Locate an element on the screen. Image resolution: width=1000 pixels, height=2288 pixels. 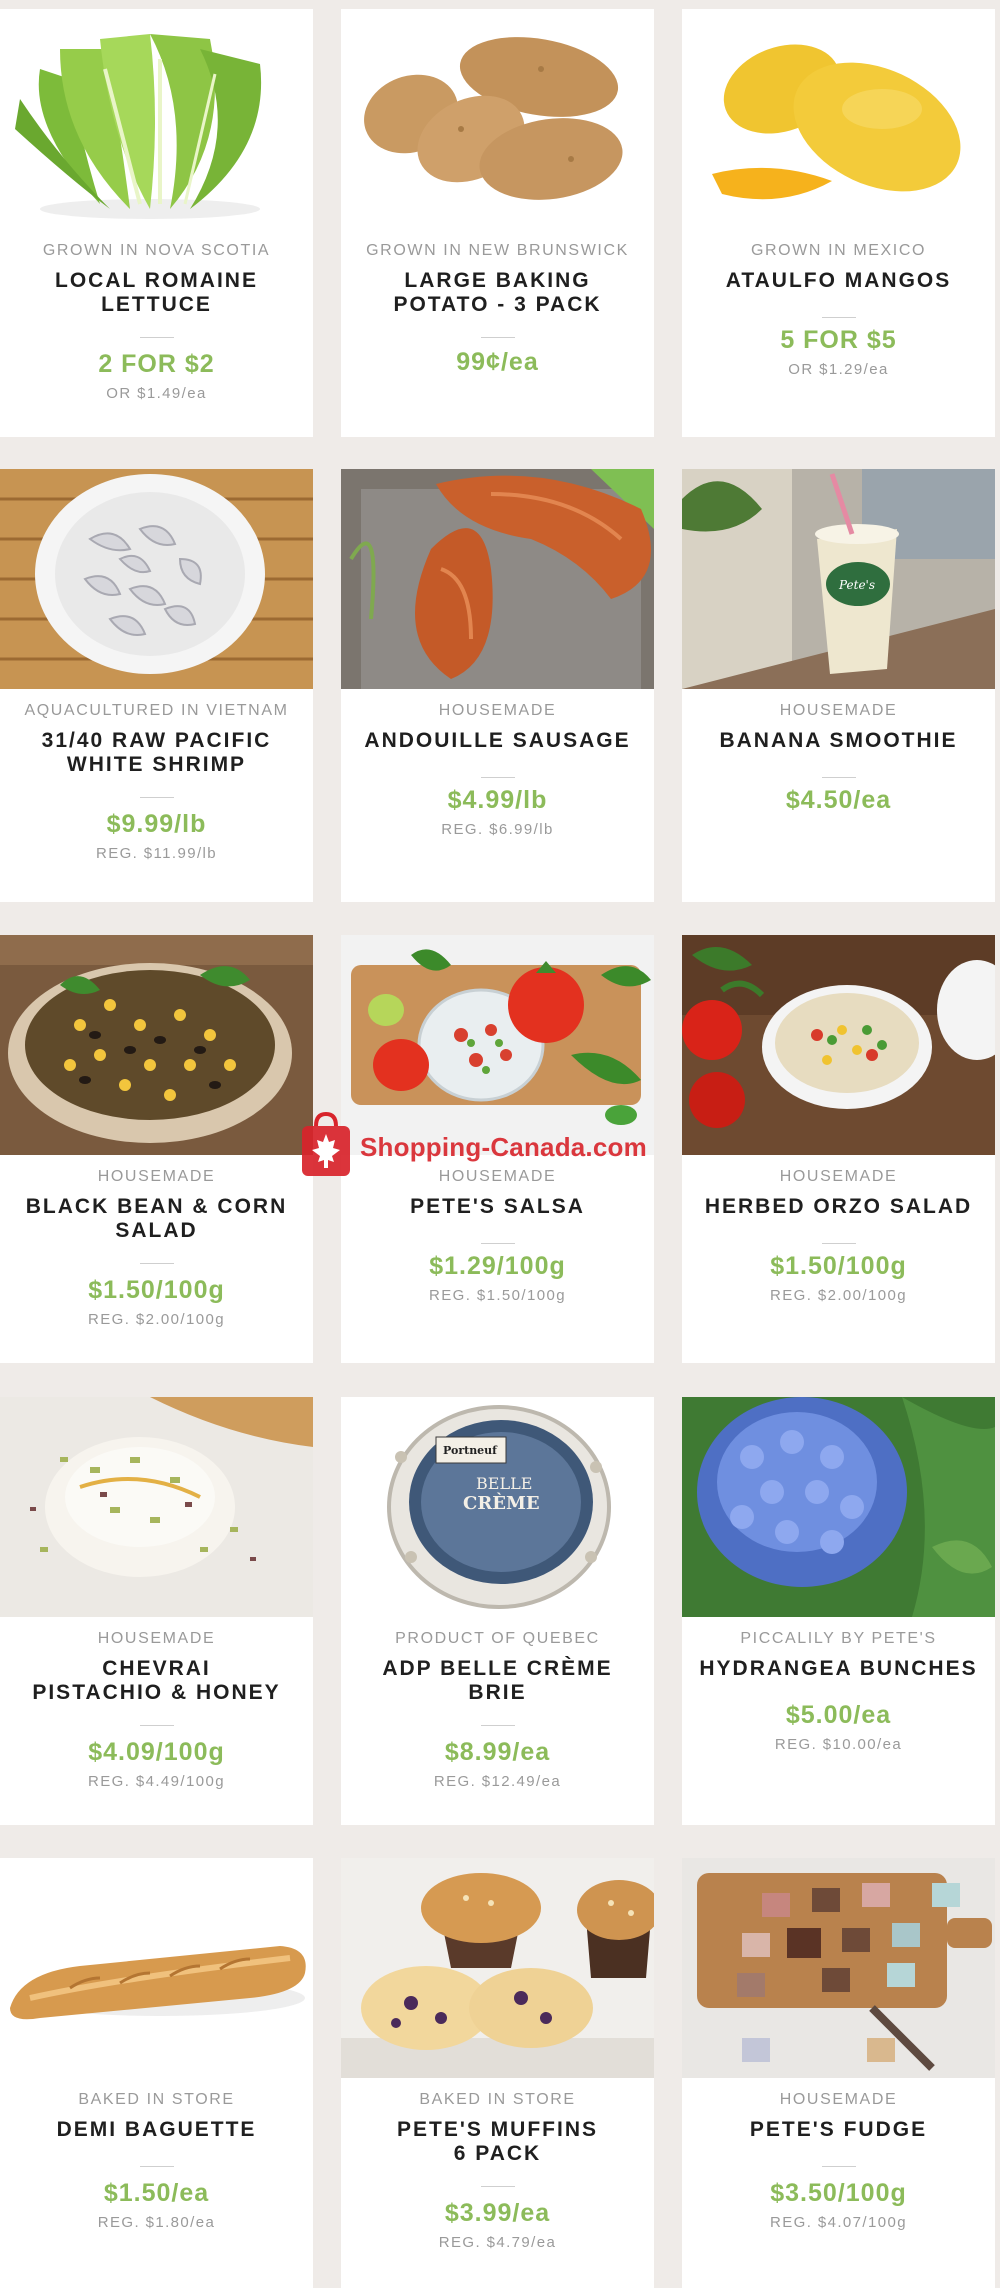
product-name: PETE'S SALSA is located at coordinates (497, 1206).